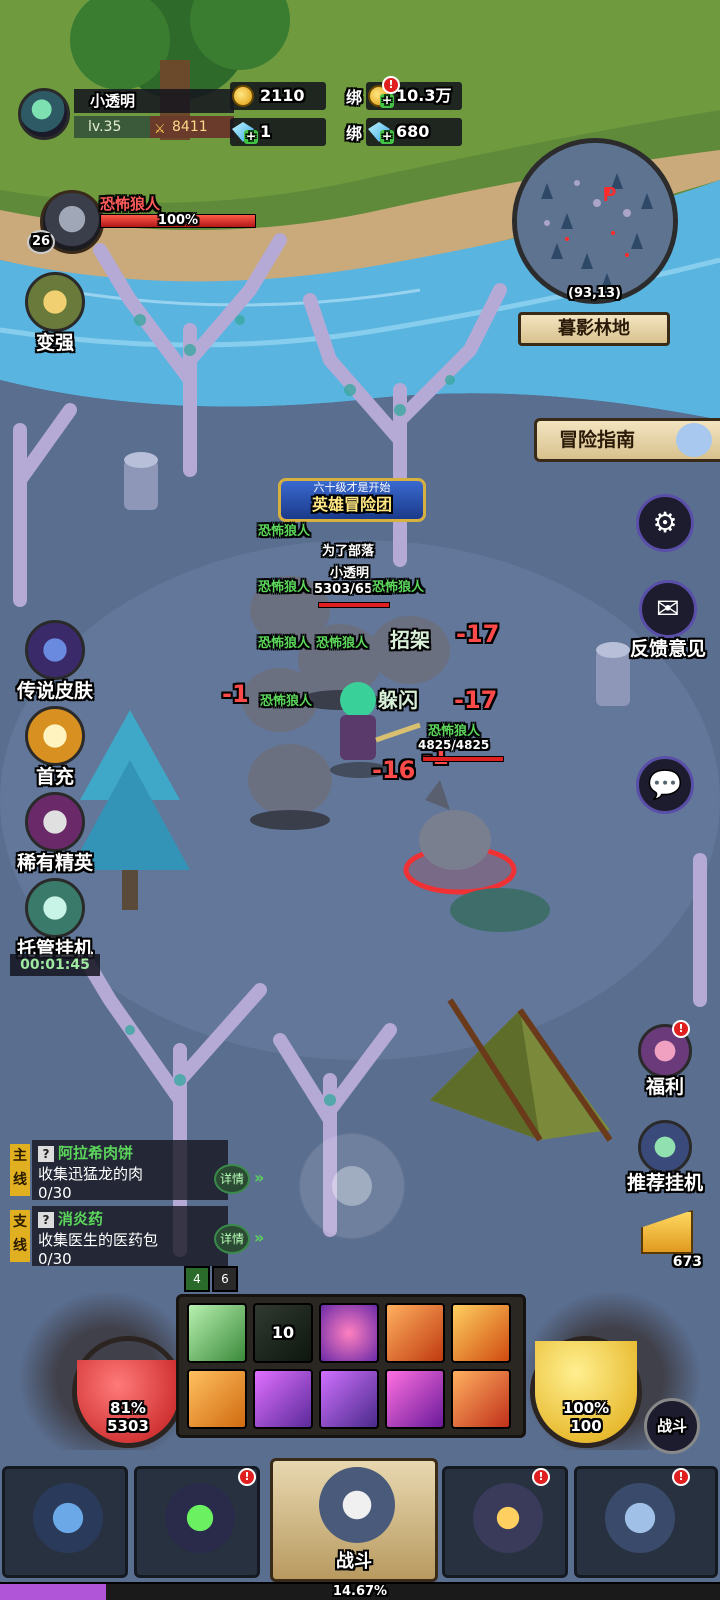 This screenshot has height=1600, width=720. I want to click on combat-power-value: 8411, so click(190, 127).